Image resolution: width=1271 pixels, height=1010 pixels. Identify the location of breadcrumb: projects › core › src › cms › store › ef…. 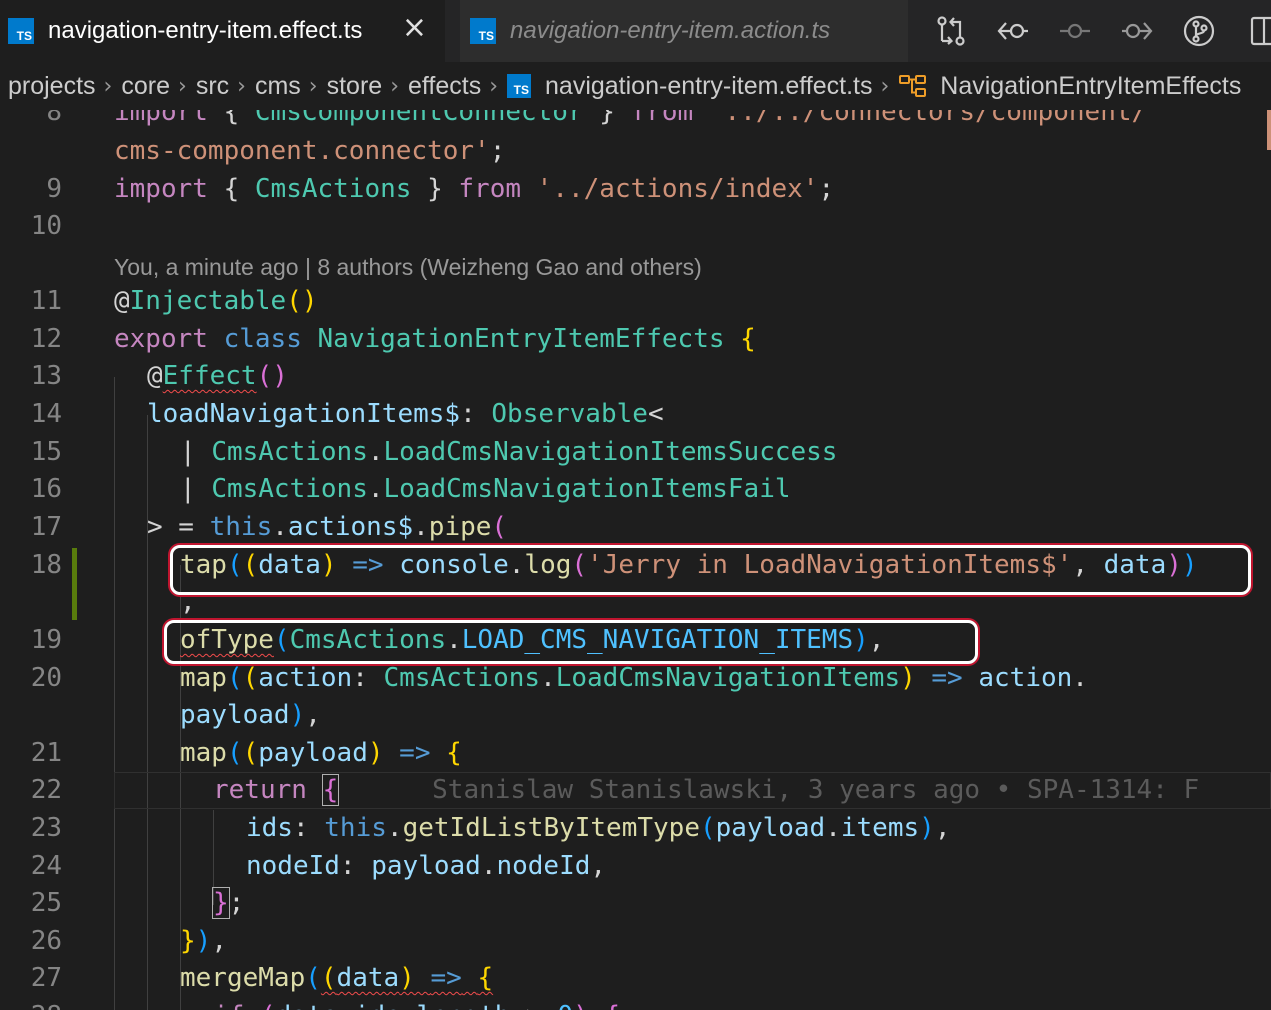
(635, 86).